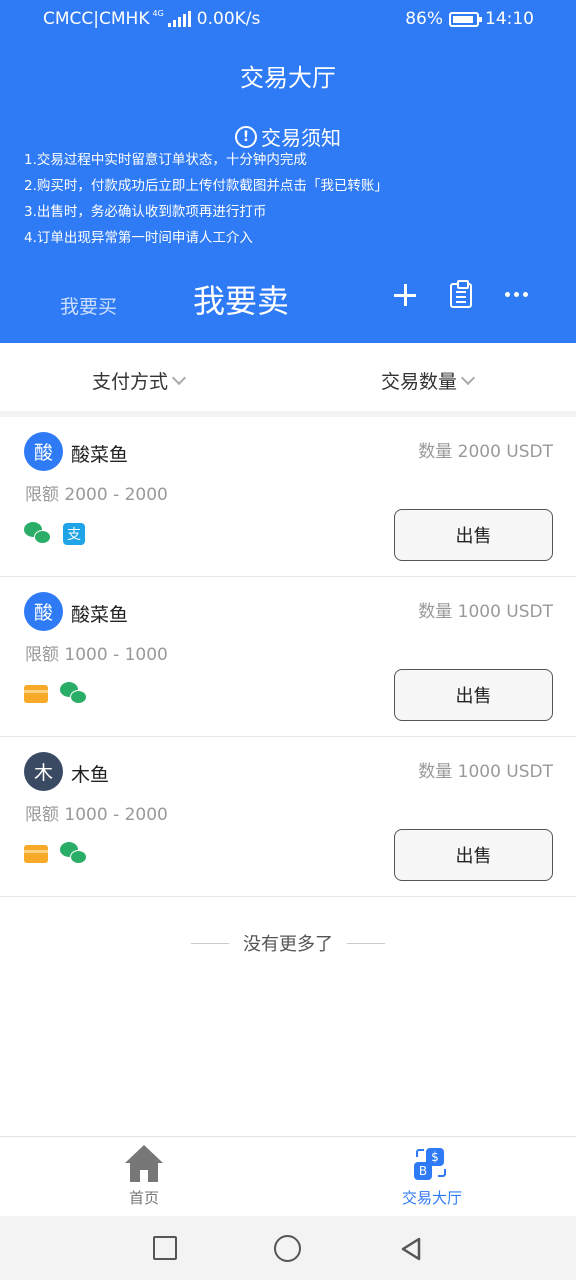  Describe the element at coordinates (96, 495) in the screenshot. I see `limit-text: 限额 2000 - 2000` at that location.